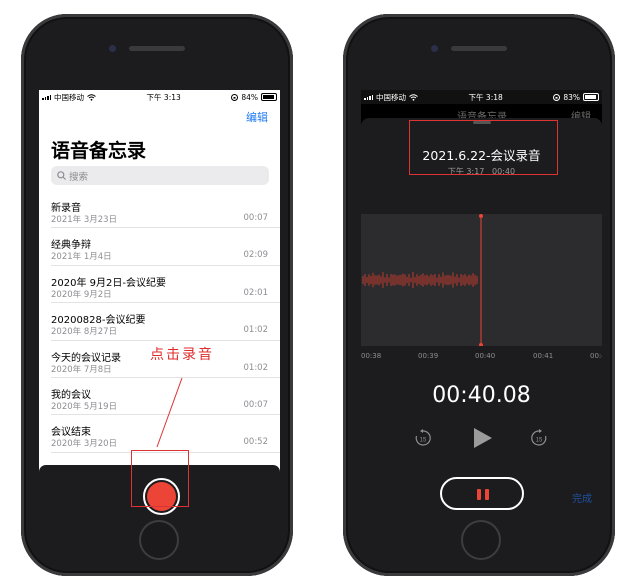 Image resolution: width=640 pixels, height=586 pixels. I want to click on battery-percent: 84%, so click(249, 97).